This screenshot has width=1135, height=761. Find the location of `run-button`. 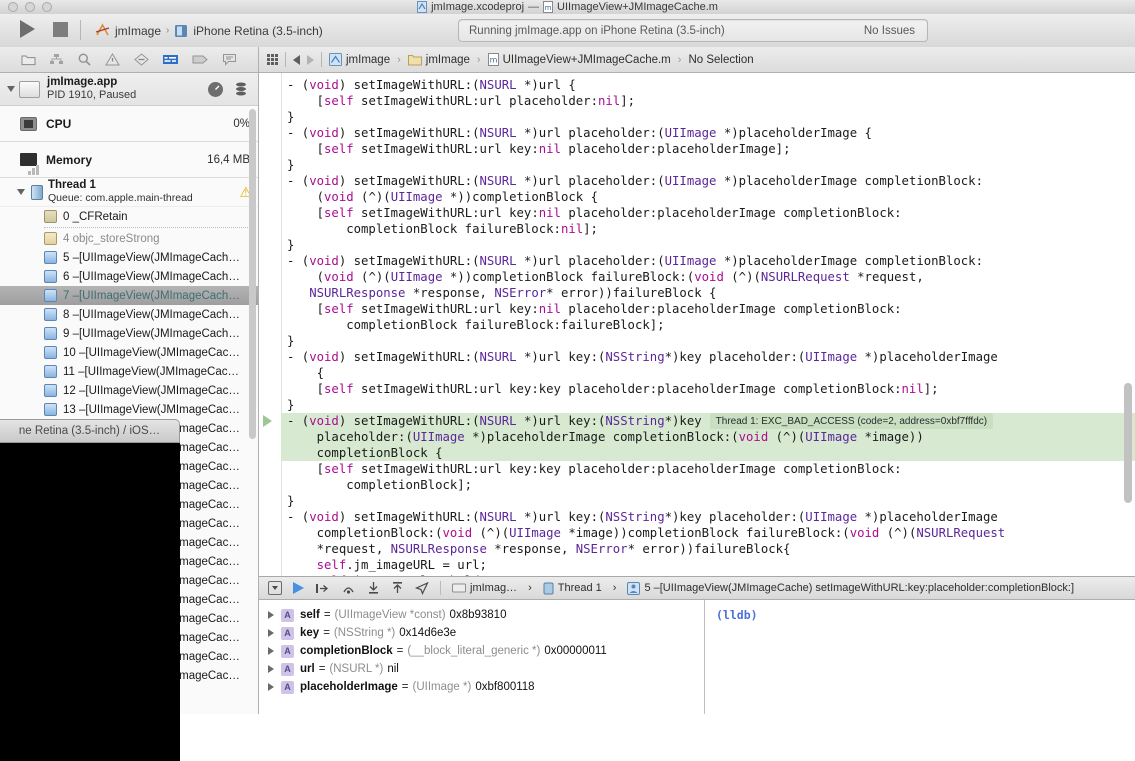

run-button is located at coordinates (27, 29).